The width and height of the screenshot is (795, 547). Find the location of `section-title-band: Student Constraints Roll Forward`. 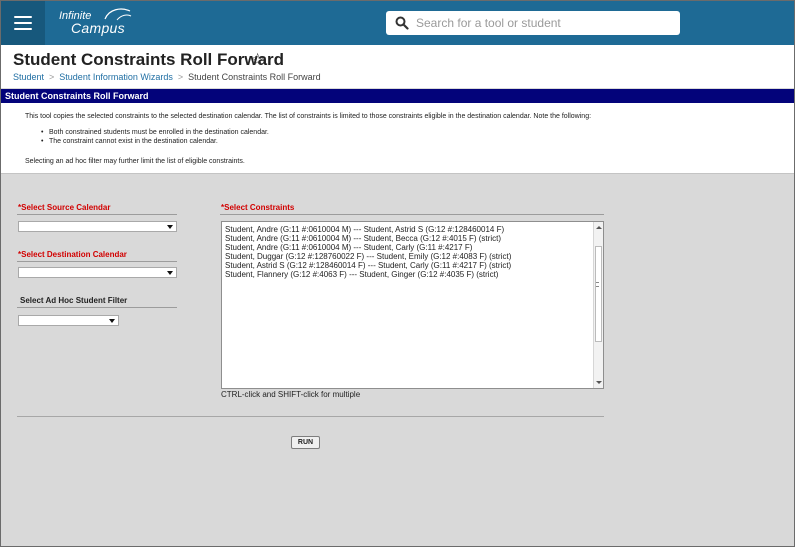

section-title-band: Student Constraints Roll Forward is located at coordinates (397, 96).